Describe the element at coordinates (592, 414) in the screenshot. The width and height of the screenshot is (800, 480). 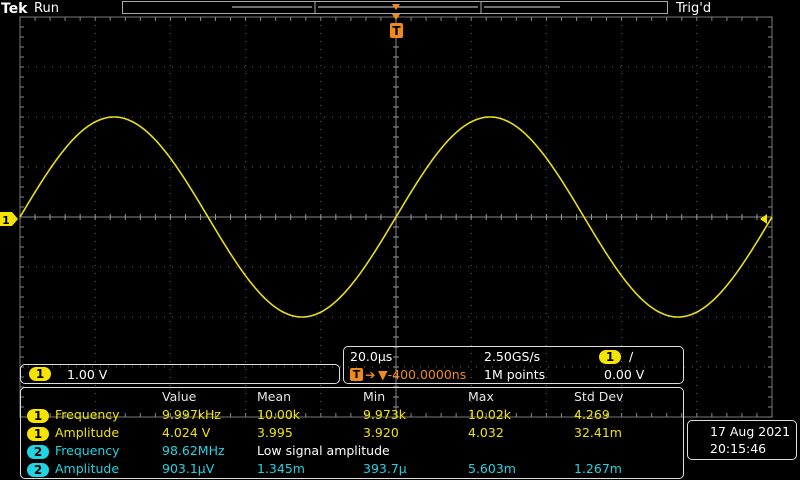
I see `measurement-std: 4.269` at that location.